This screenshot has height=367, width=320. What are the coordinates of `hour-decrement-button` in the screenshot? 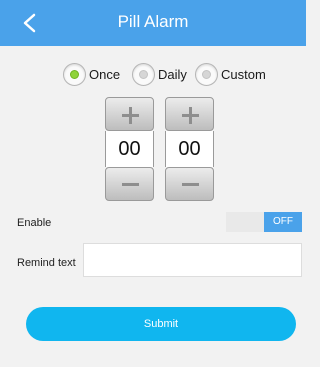 It's located at (129, 184).